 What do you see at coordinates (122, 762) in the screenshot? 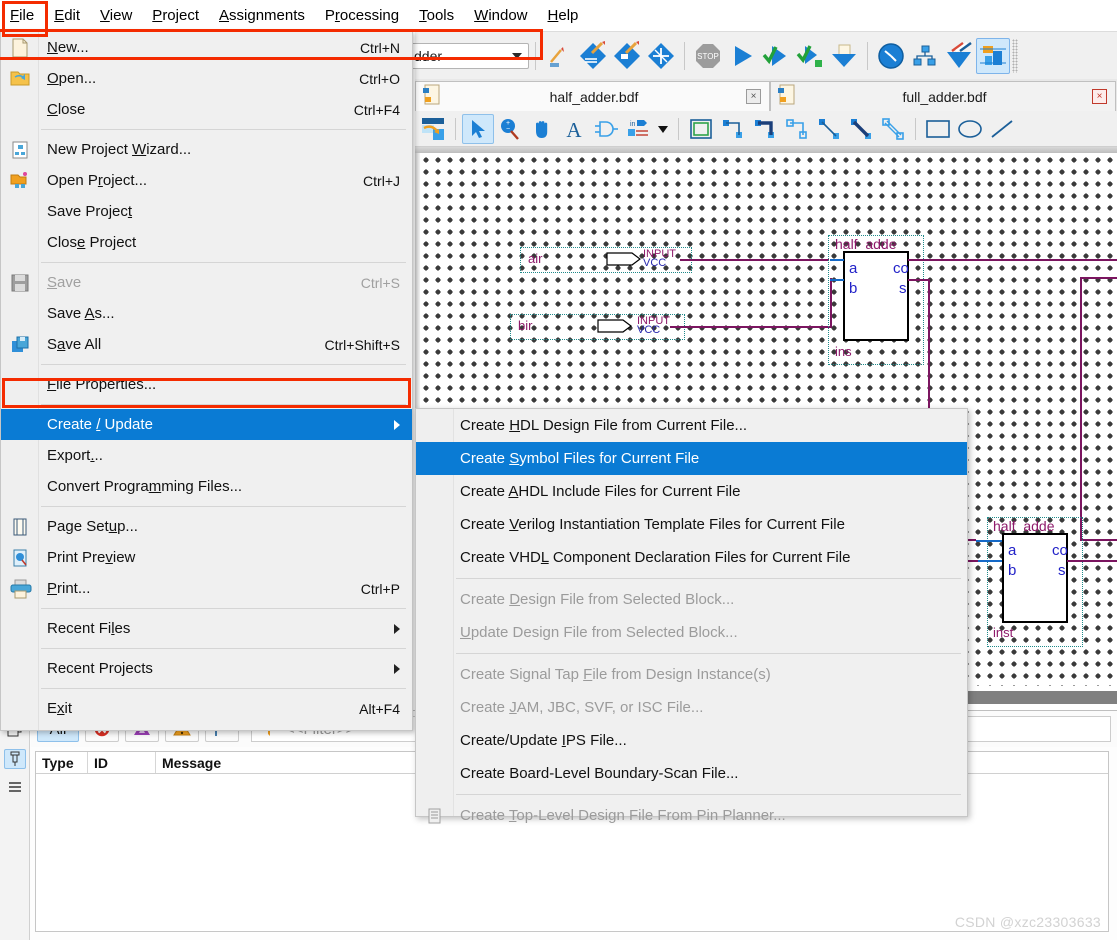
I see `column-header-id: ID` at bounding box center [122, 762].